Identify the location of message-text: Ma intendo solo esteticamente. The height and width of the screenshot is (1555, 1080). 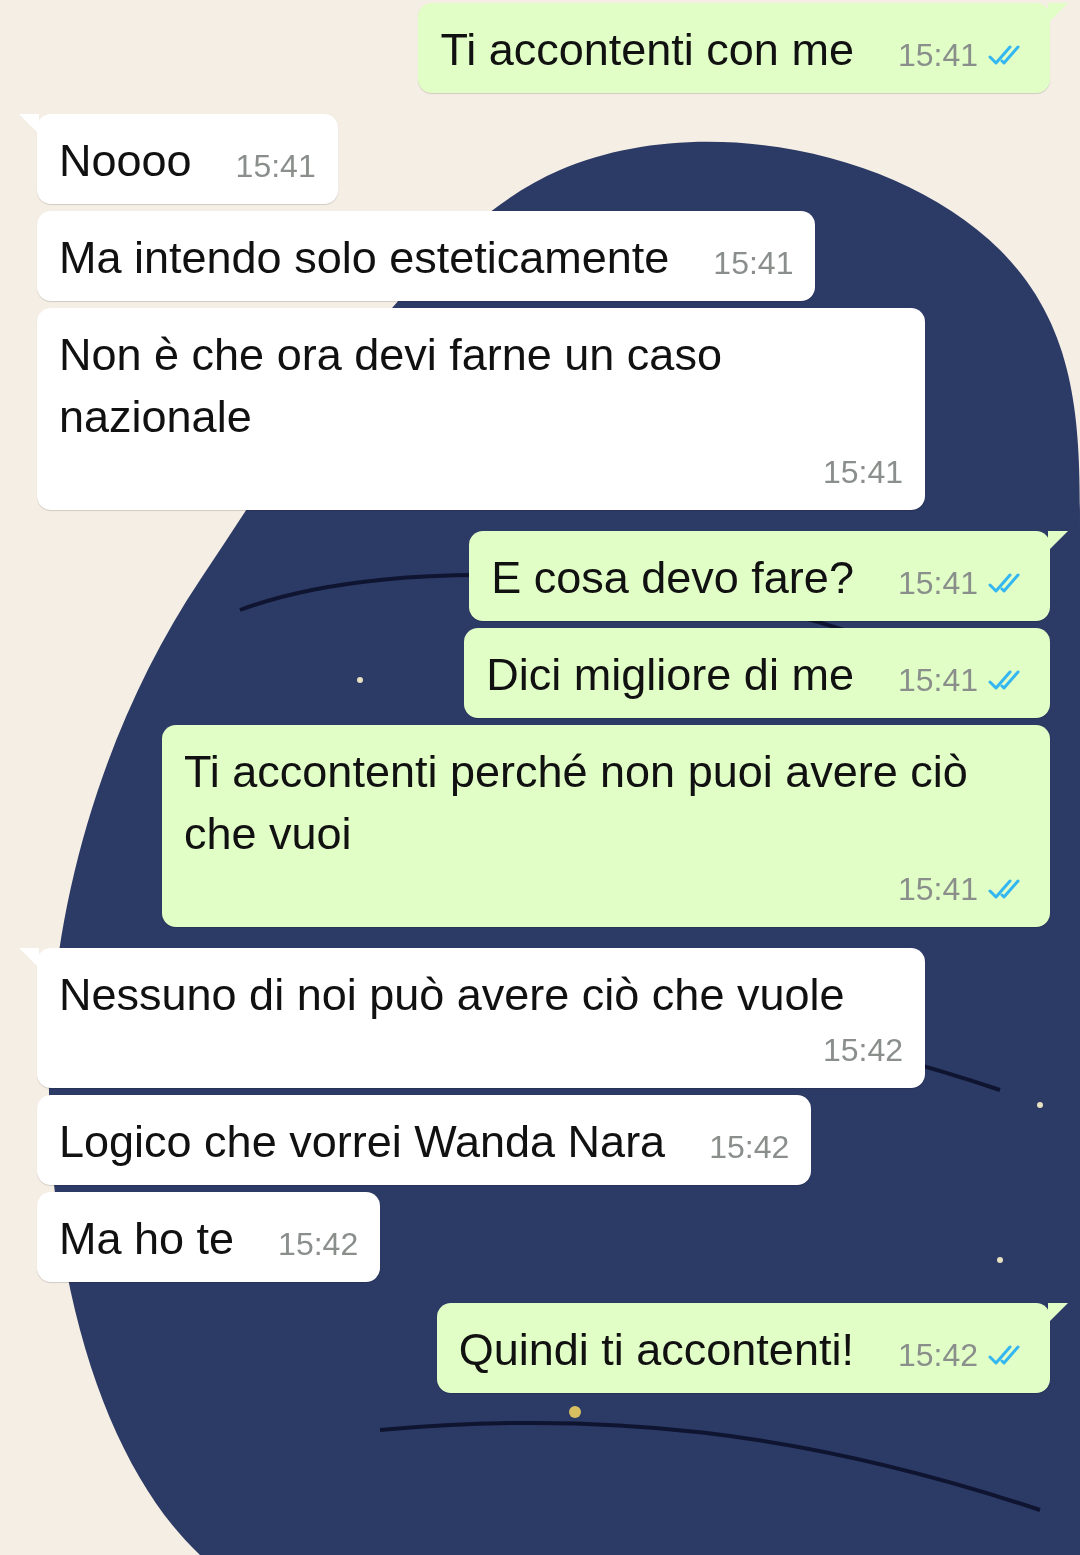
(364, 258).